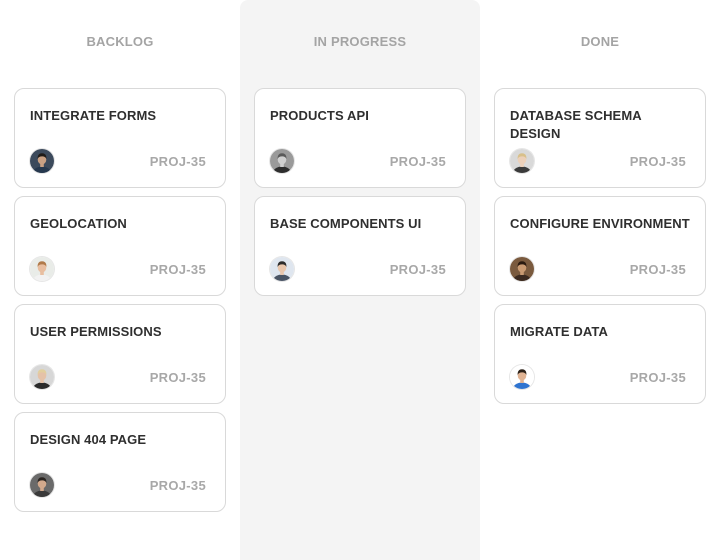 The image size is (720, 560). I want to click on task-card: DESIGN 404 PAGE PROJ-35, so click(120, 462).